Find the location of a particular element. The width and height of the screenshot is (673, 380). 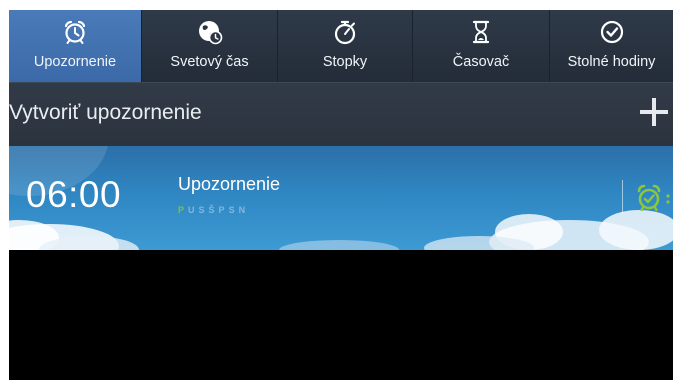

stopwatch-icon is located at coordinates (345, 32).